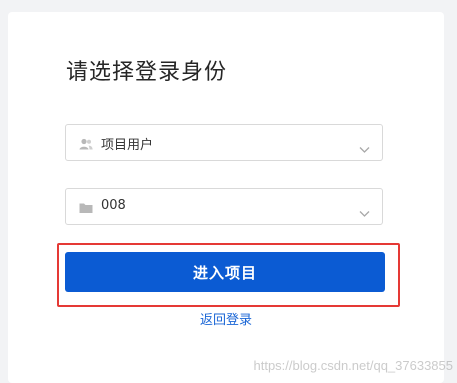 Image resolution: width=457 pixels, height=383 pixels. I want to click on role-select-value: 项目用户, so click(127, 145).